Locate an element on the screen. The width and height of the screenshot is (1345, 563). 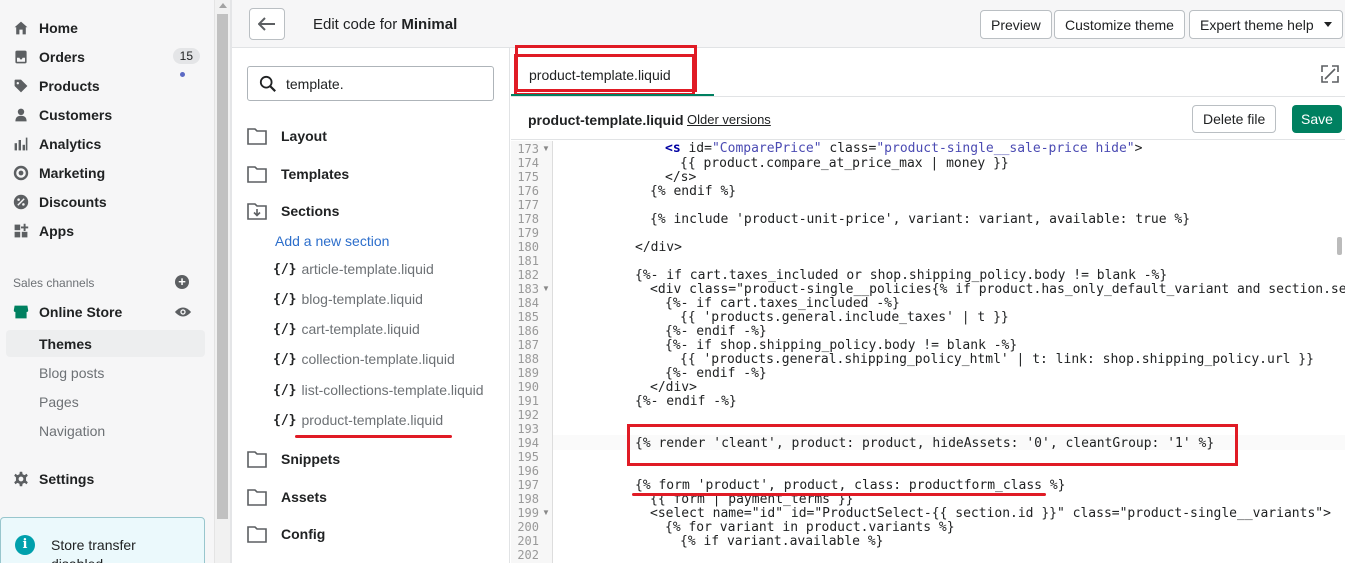
nav-pages: Pages is located at coordinates (59, 402).